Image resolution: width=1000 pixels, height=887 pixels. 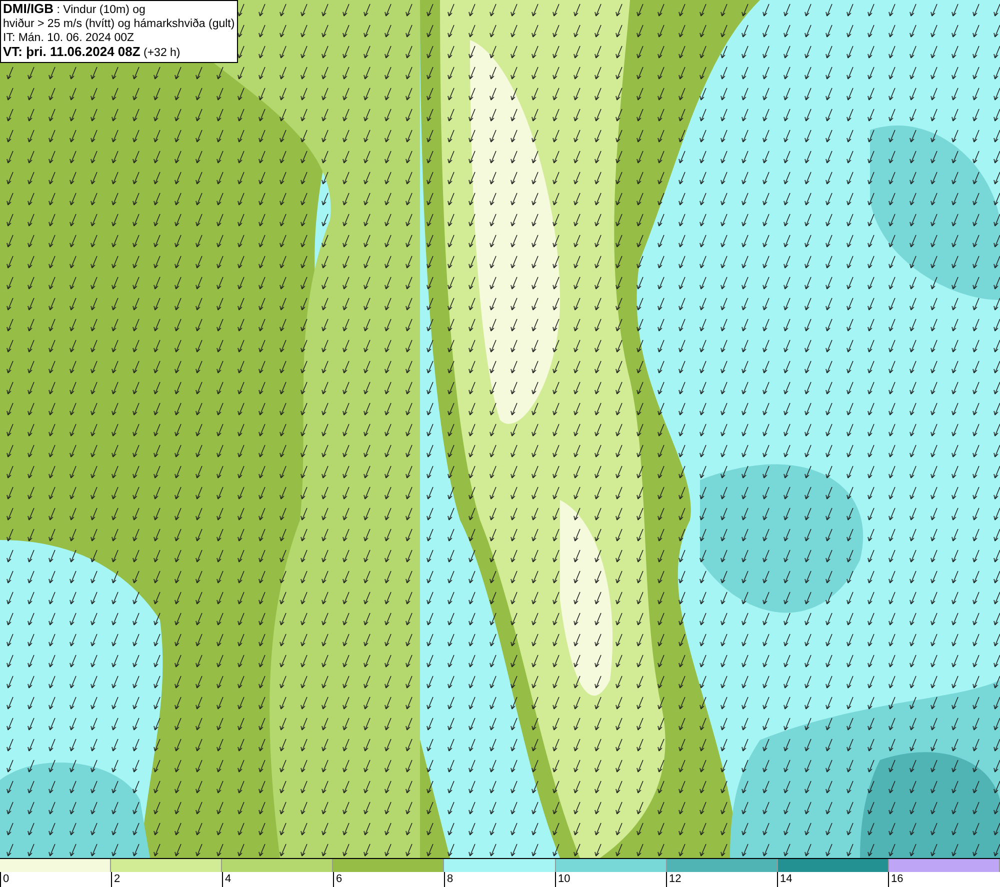 I want to click on info-text: VT: þri. 11.06.2024 08Z (+32 h), so click(x=92, y=52).